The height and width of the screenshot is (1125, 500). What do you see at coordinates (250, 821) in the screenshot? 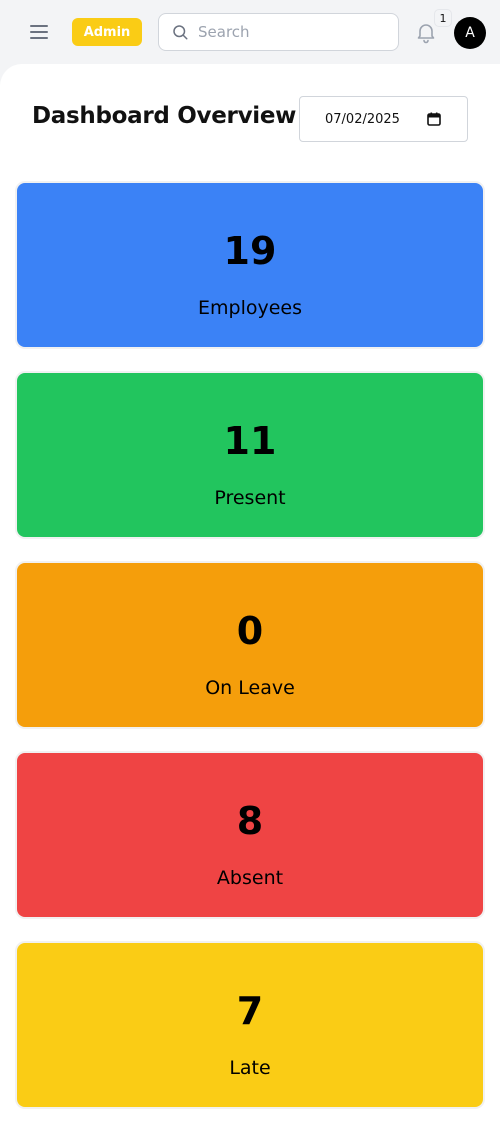
I see `stat-value: 8` at bounding box center [250, 821].